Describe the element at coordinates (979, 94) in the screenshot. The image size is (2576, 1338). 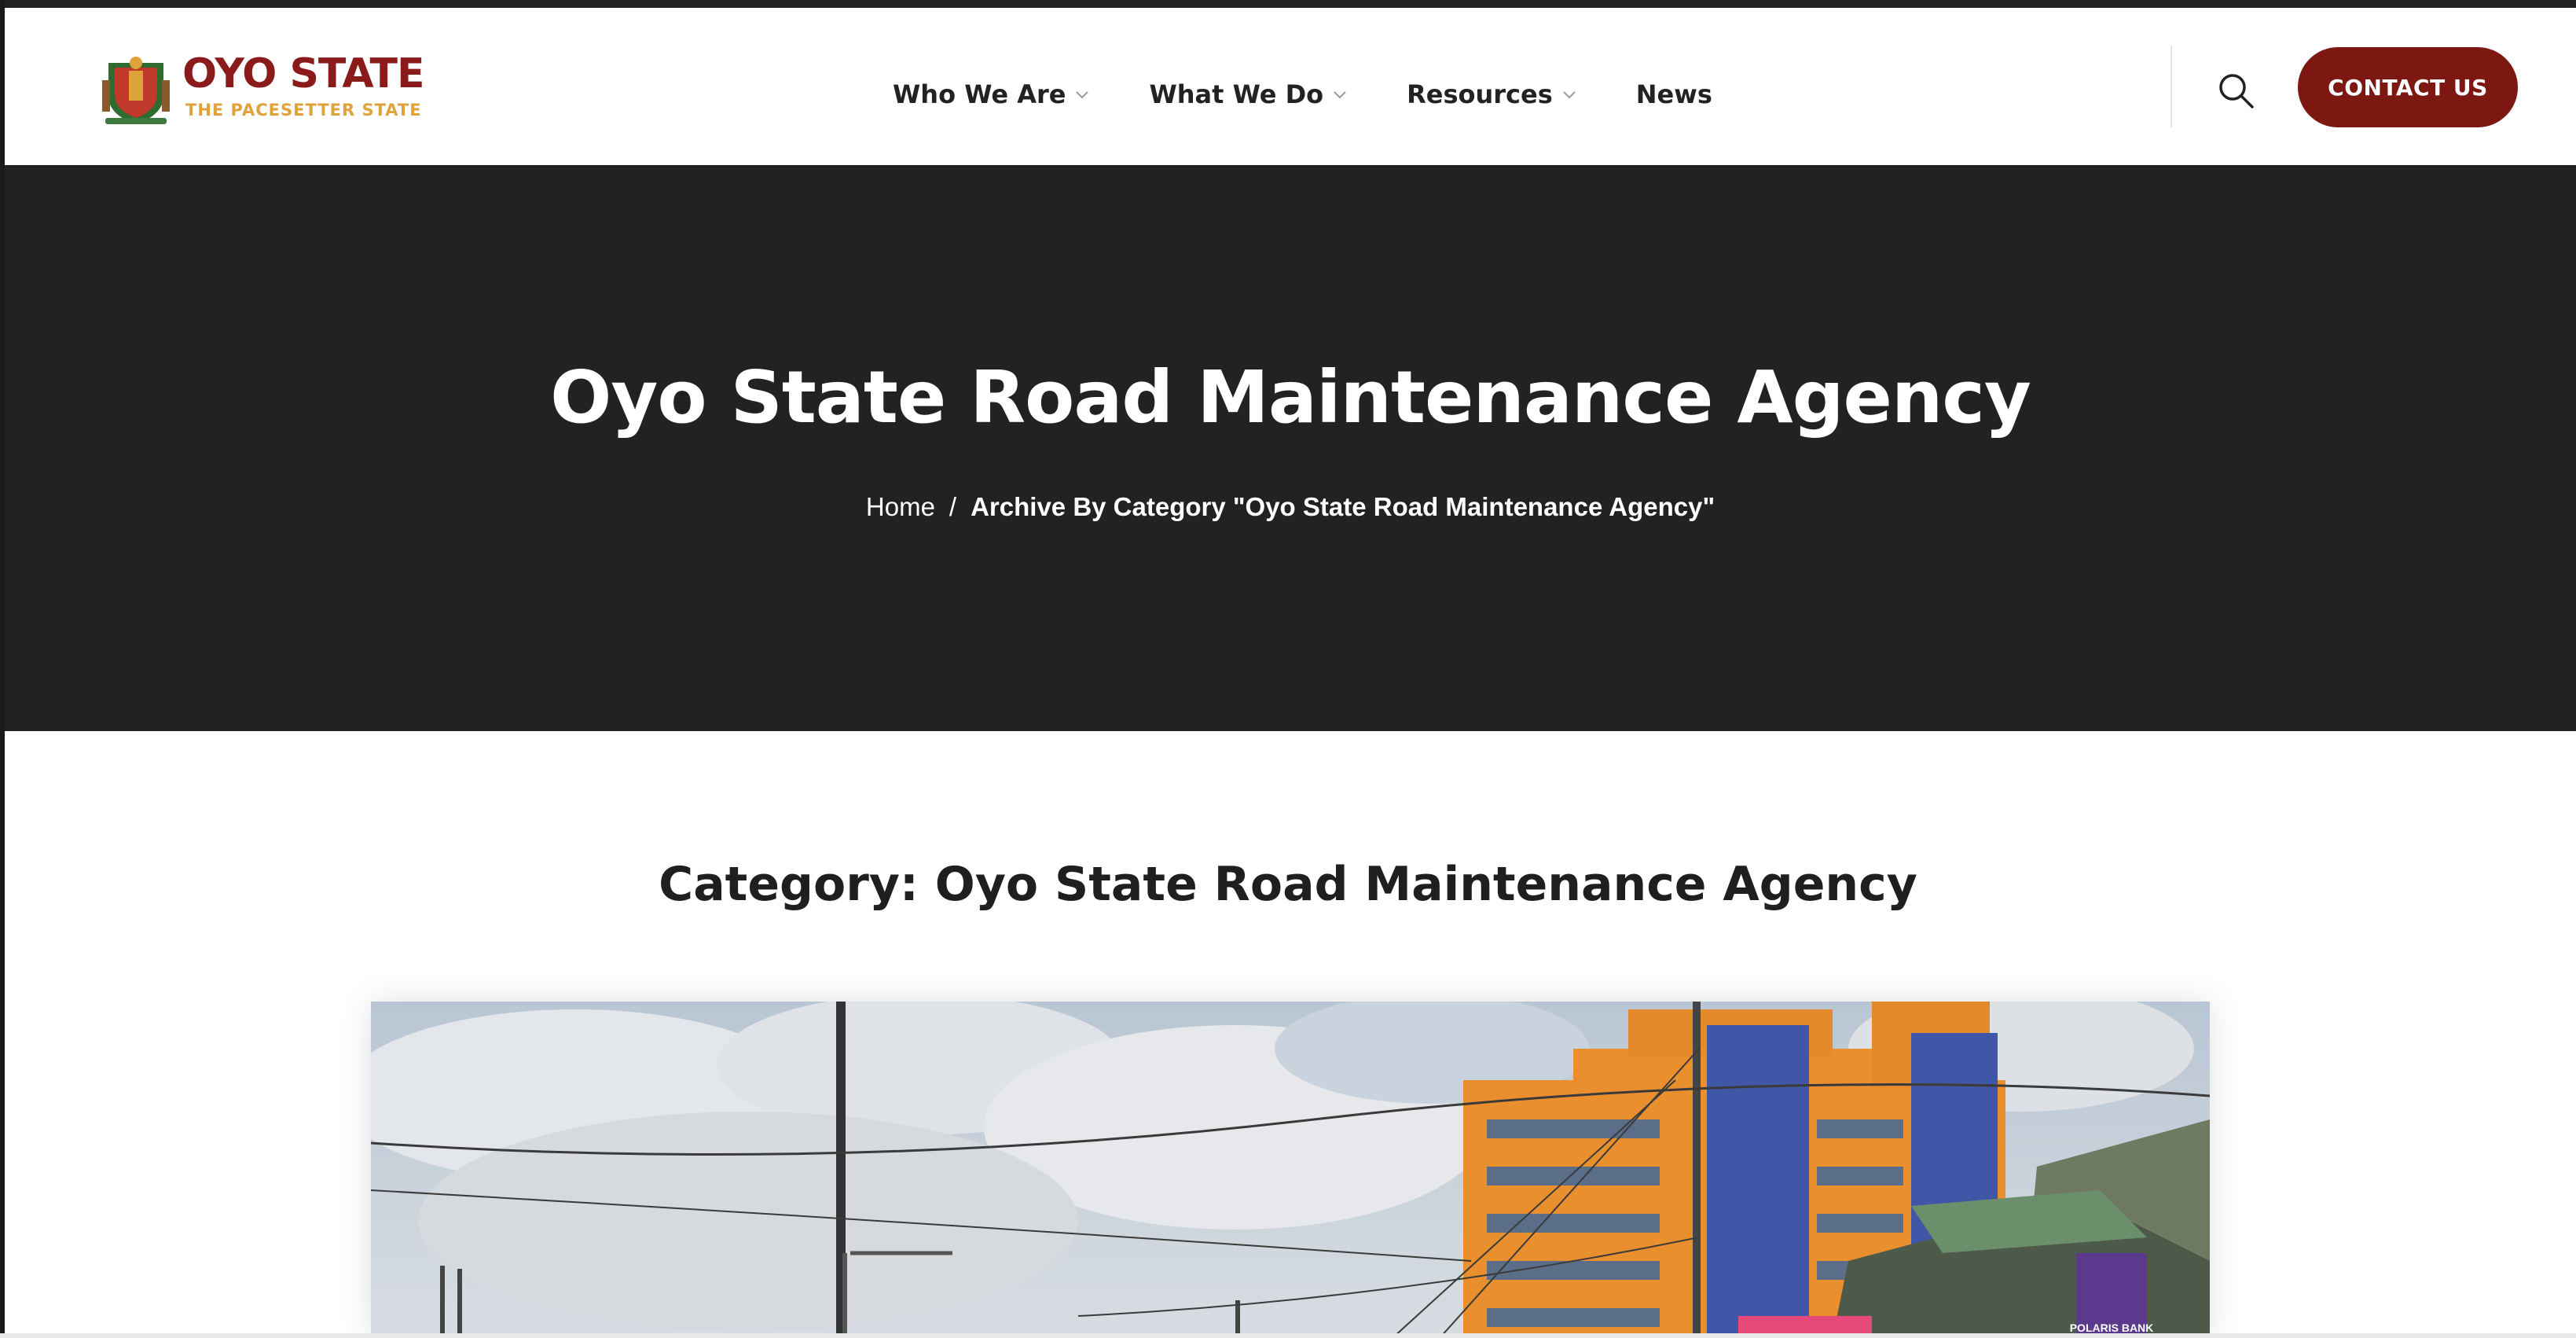
I see `nav-label: Who We Are` at that location.